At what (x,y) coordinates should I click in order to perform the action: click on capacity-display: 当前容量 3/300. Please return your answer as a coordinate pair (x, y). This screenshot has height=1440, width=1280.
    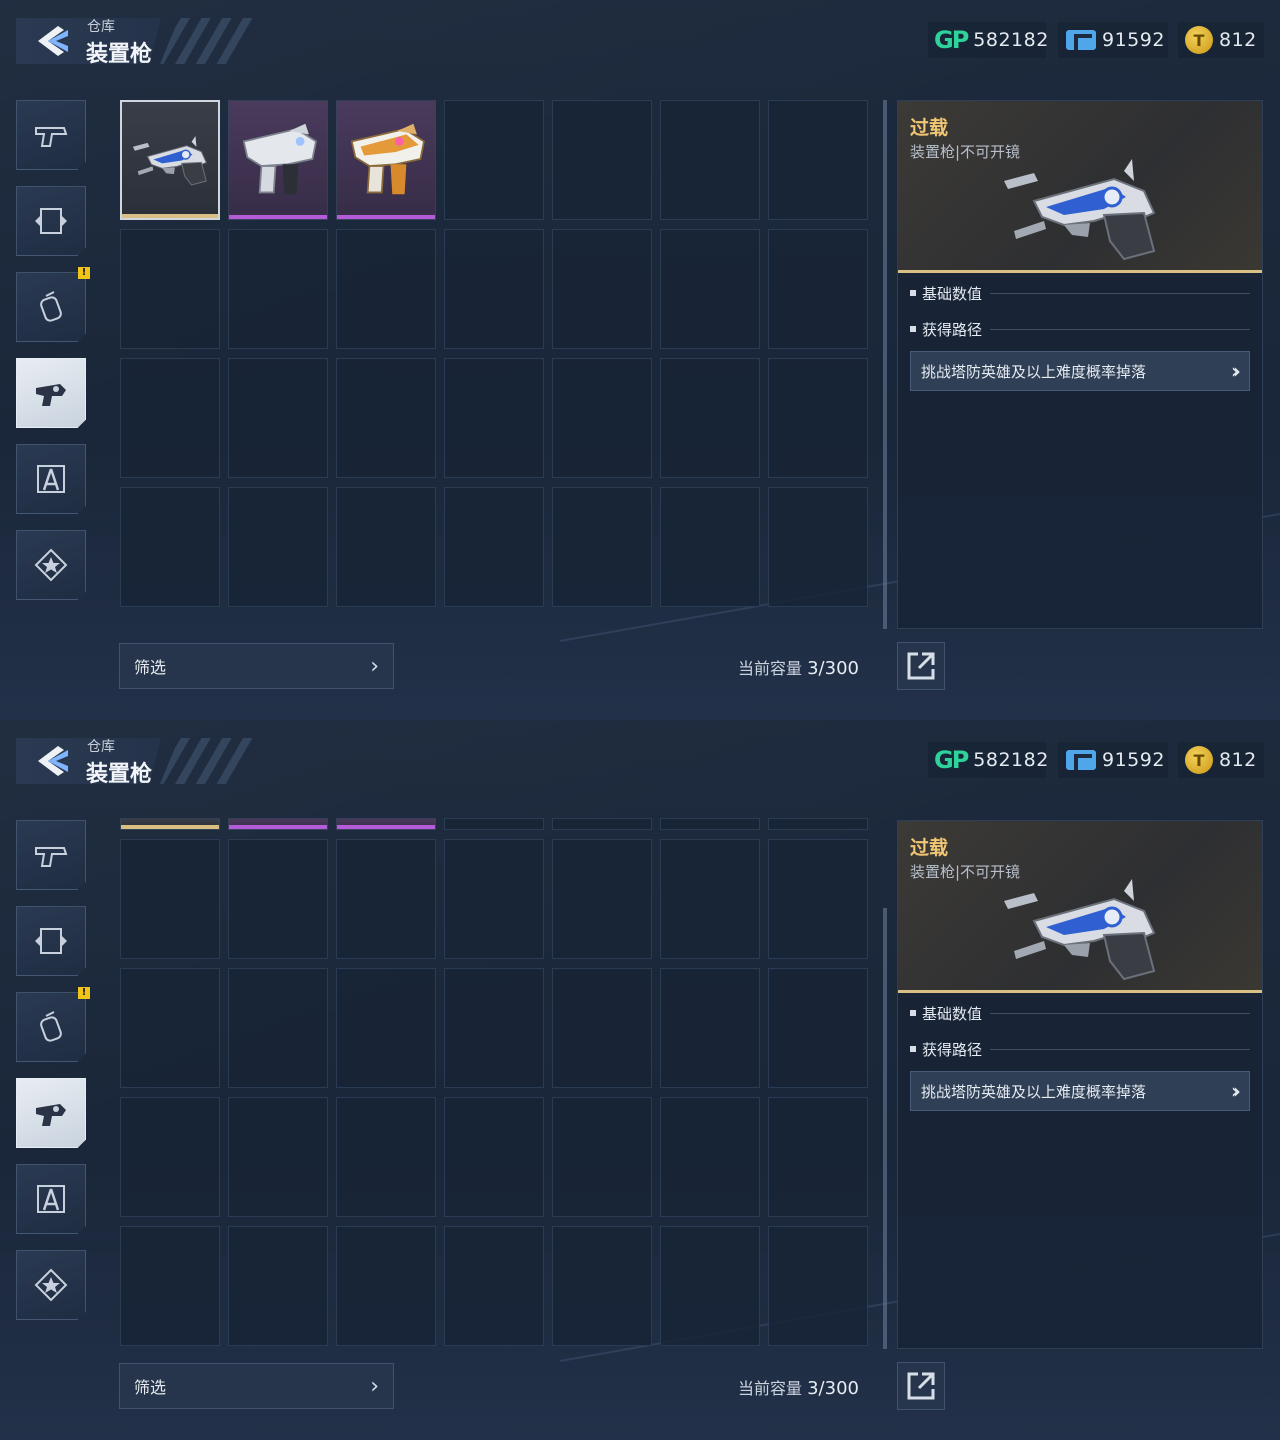
    Looking at the image, I should click on (798, 1387).